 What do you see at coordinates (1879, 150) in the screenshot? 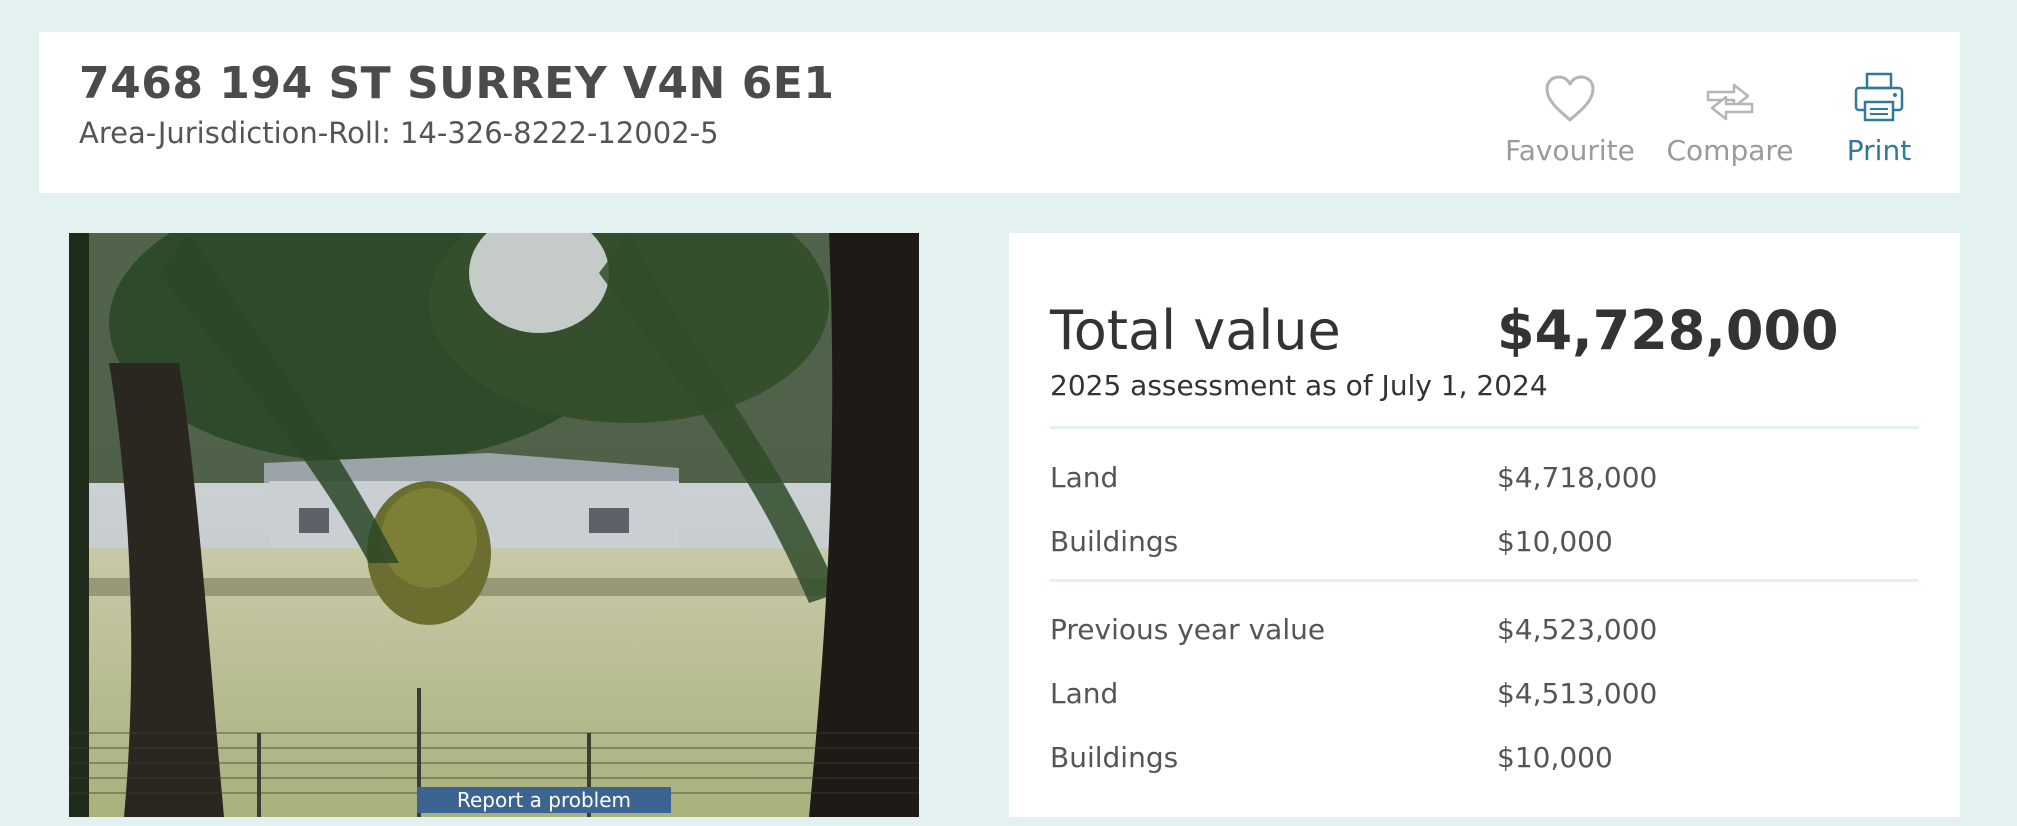
I see `print-label: Print` at bounding box center [1879, 150].